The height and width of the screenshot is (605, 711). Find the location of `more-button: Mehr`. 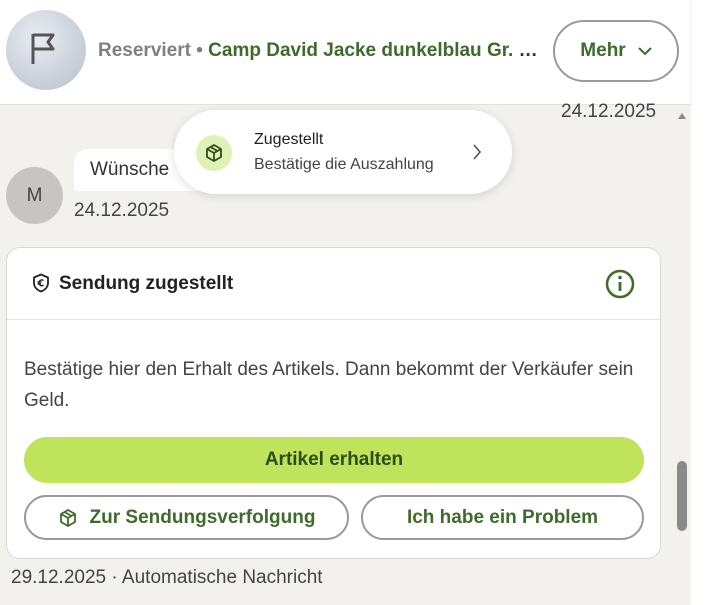

more-button: Mehr is located at coordinates (616, 51).